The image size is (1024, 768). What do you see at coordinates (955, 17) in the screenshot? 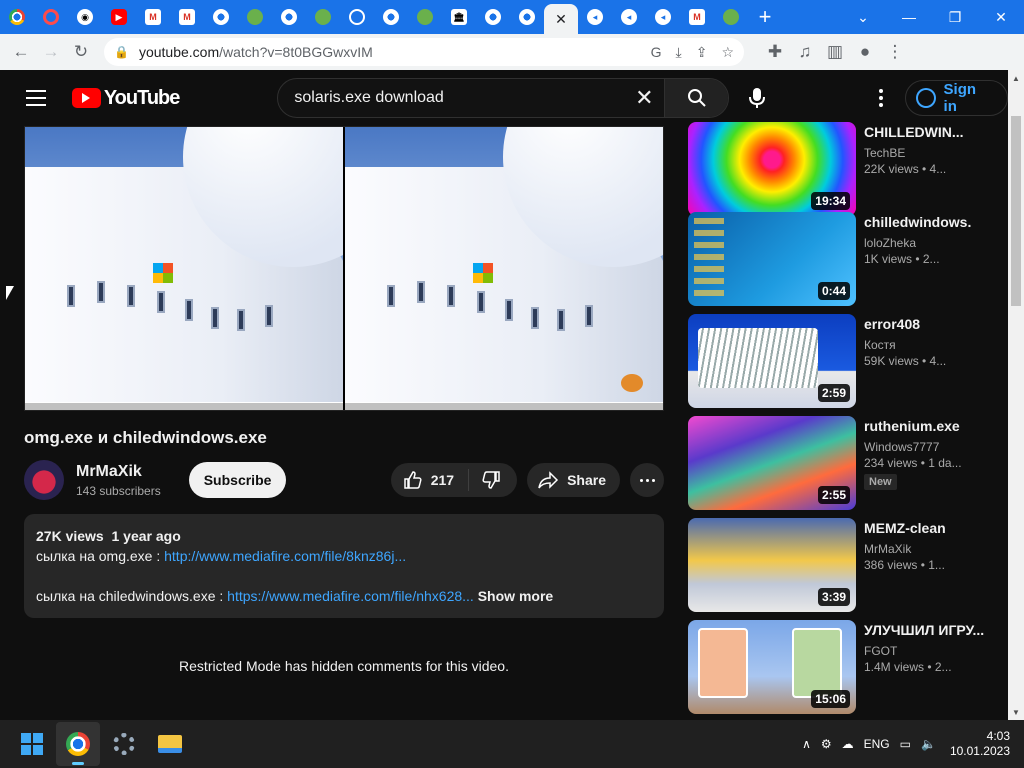
I see `maximize-button: ❐` at bounding box center [955, 17].